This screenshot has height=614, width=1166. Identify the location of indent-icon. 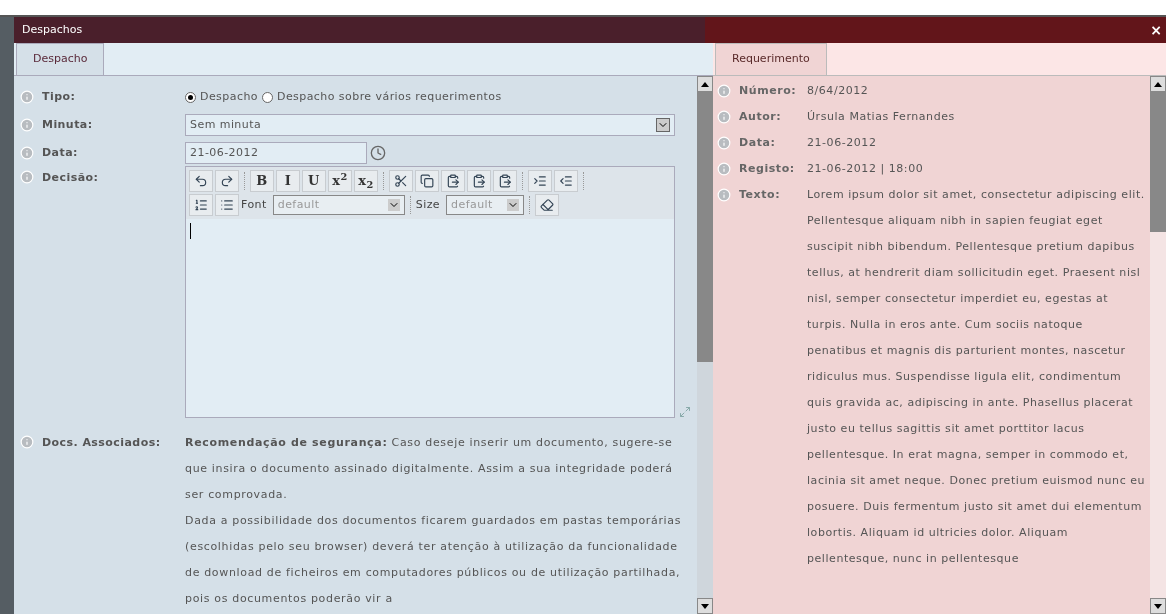
(540, 181).